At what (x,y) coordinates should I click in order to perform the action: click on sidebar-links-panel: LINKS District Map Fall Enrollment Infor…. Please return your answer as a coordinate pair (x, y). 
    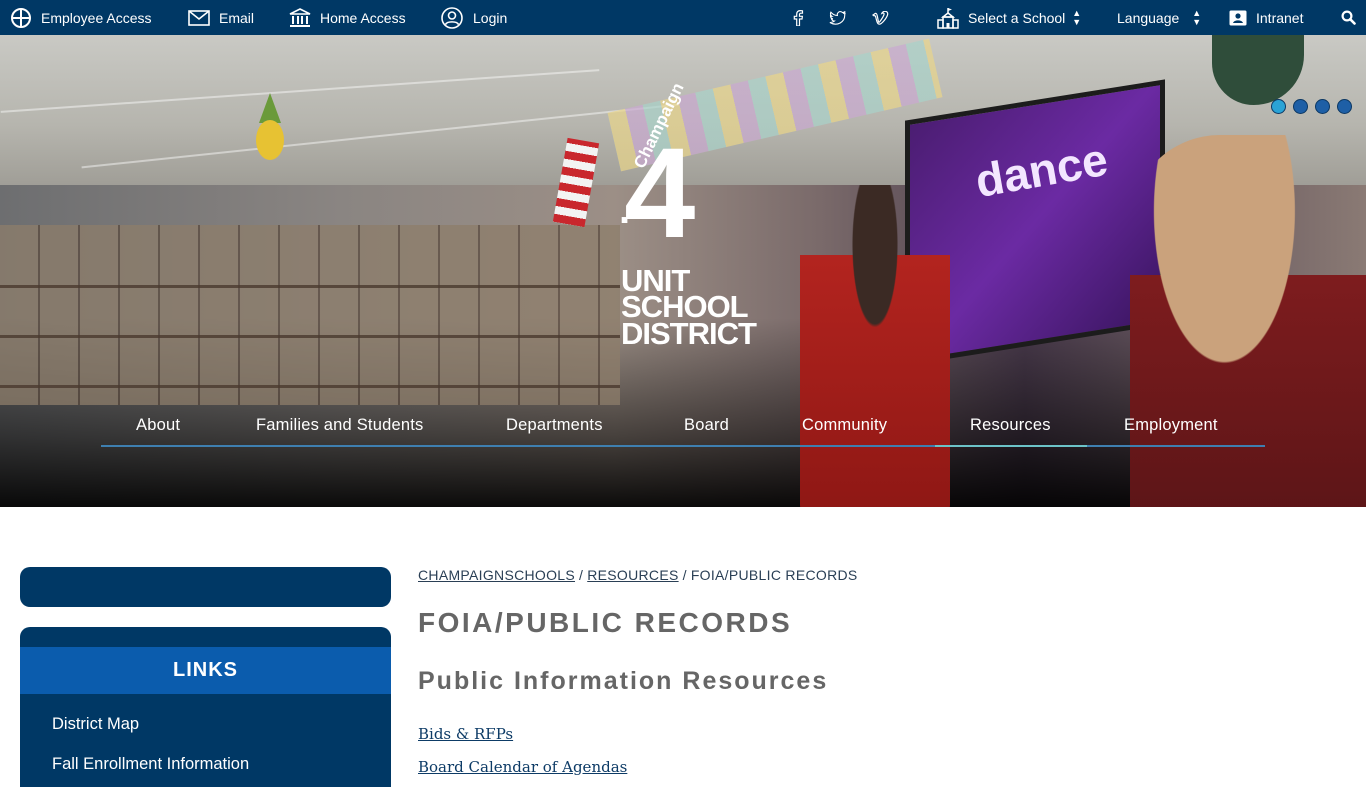
    Looking at the image, I should click on (205, 707).